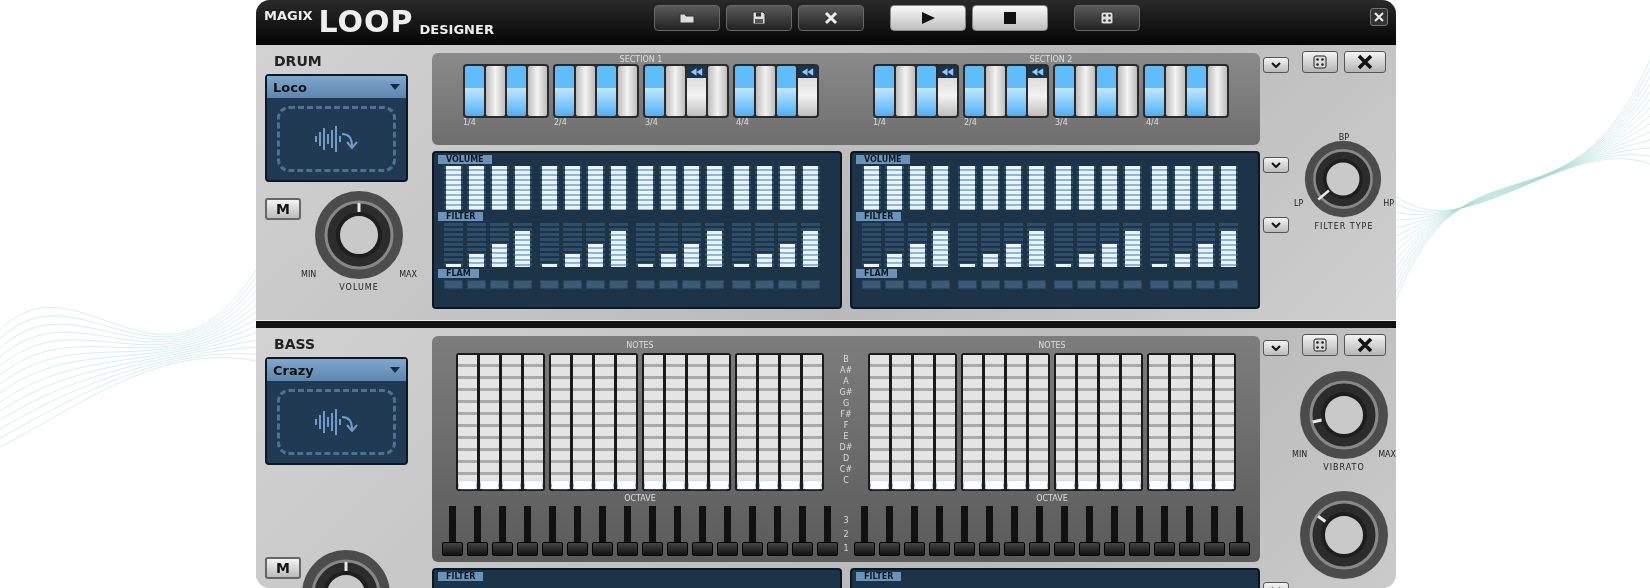 This screenshot has width=1650, height=588. I want to click on play-button, so click(927, 18).